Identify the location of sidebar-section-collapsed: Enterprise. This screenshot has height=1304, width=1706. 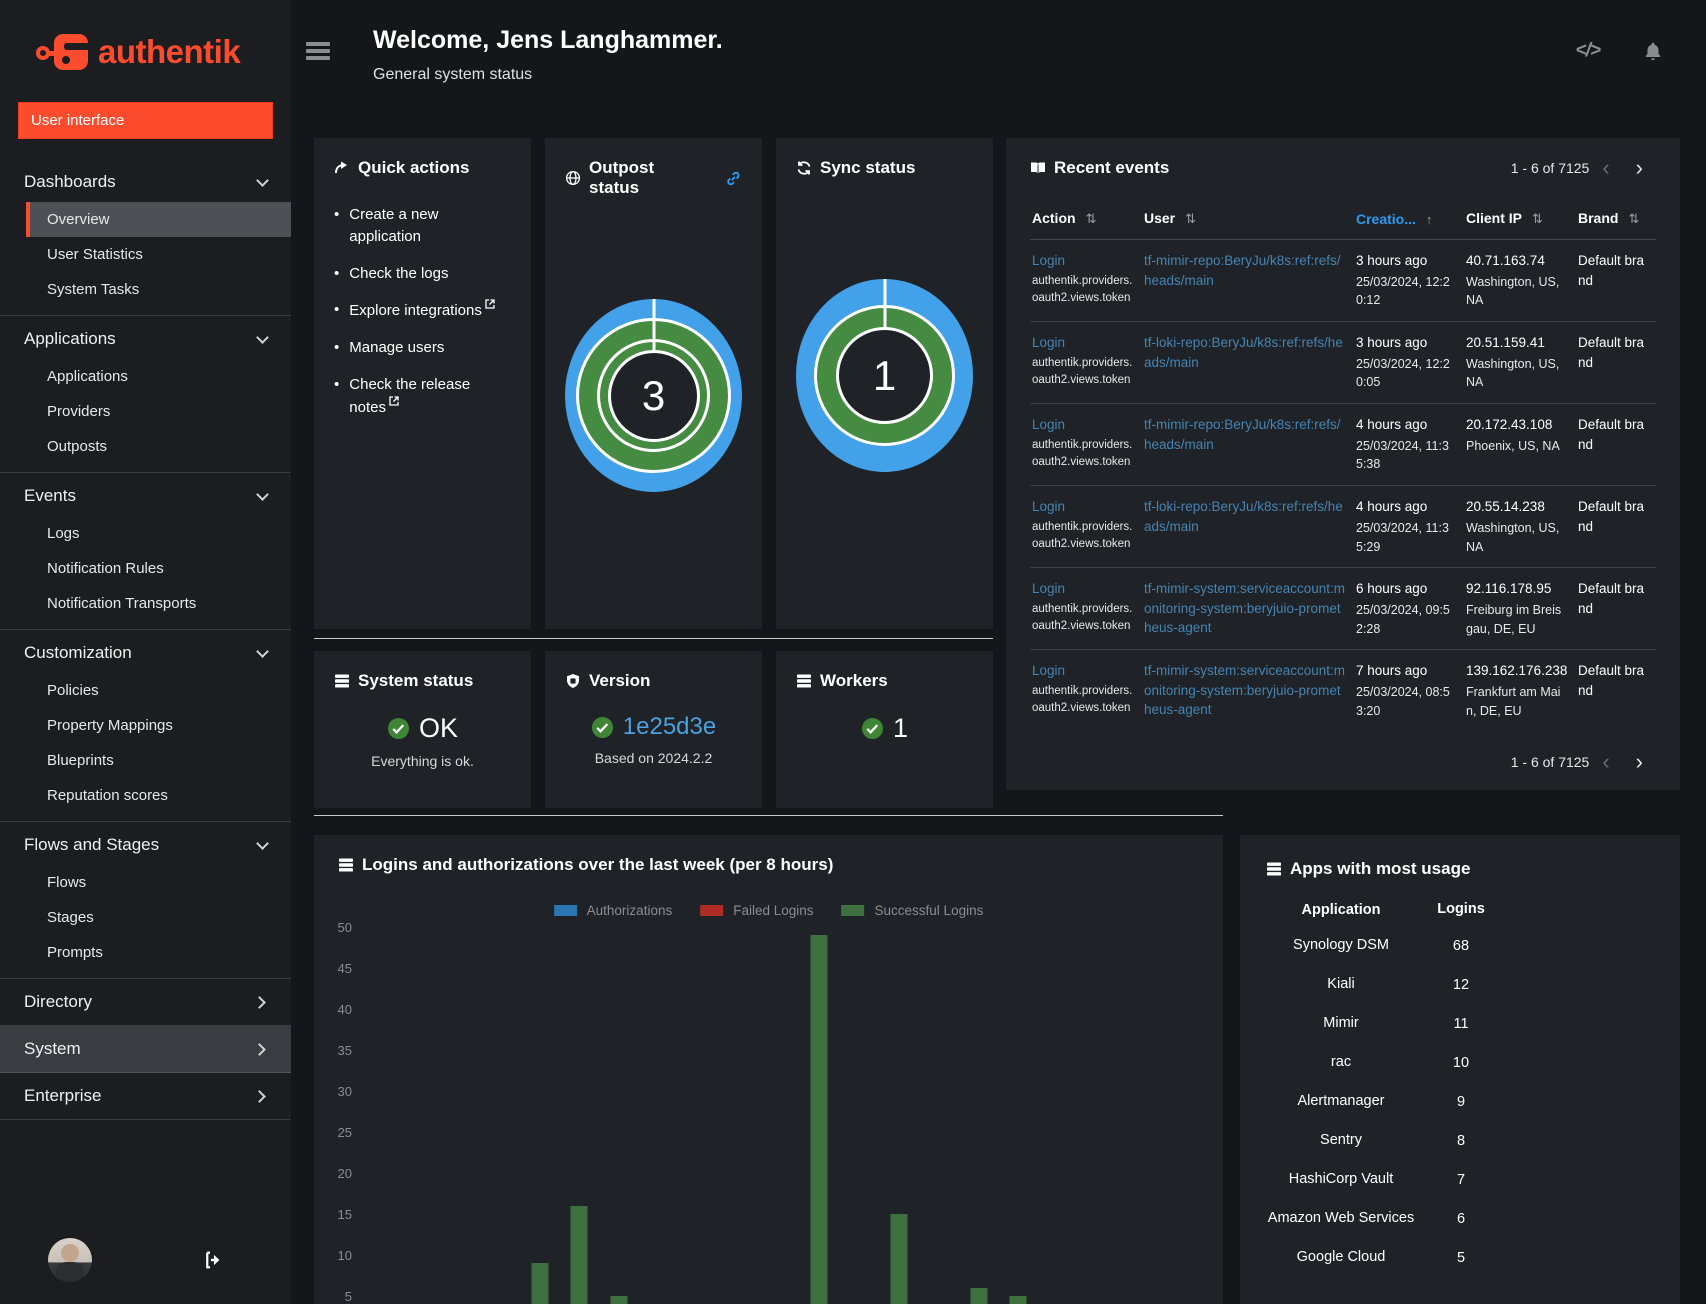
(145, 1096).